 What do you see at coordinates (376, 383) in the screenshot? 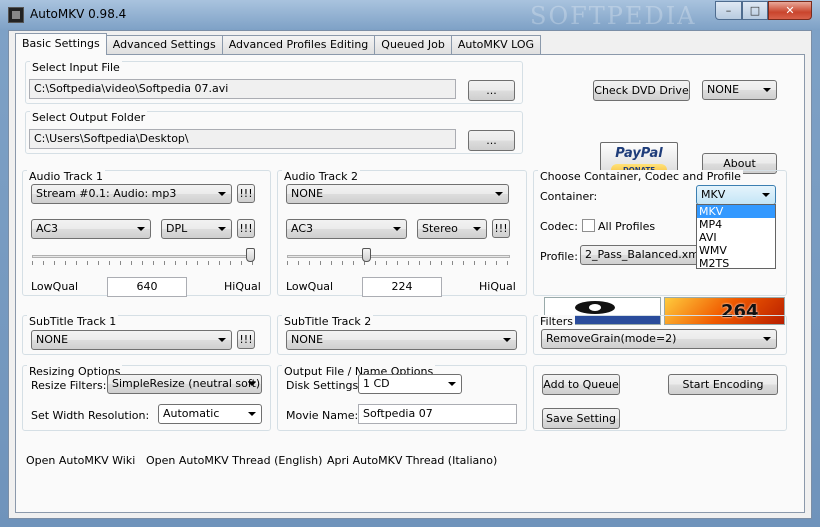
I see `disk-settings-value: 1 CD` at bounding box center [376, 383].